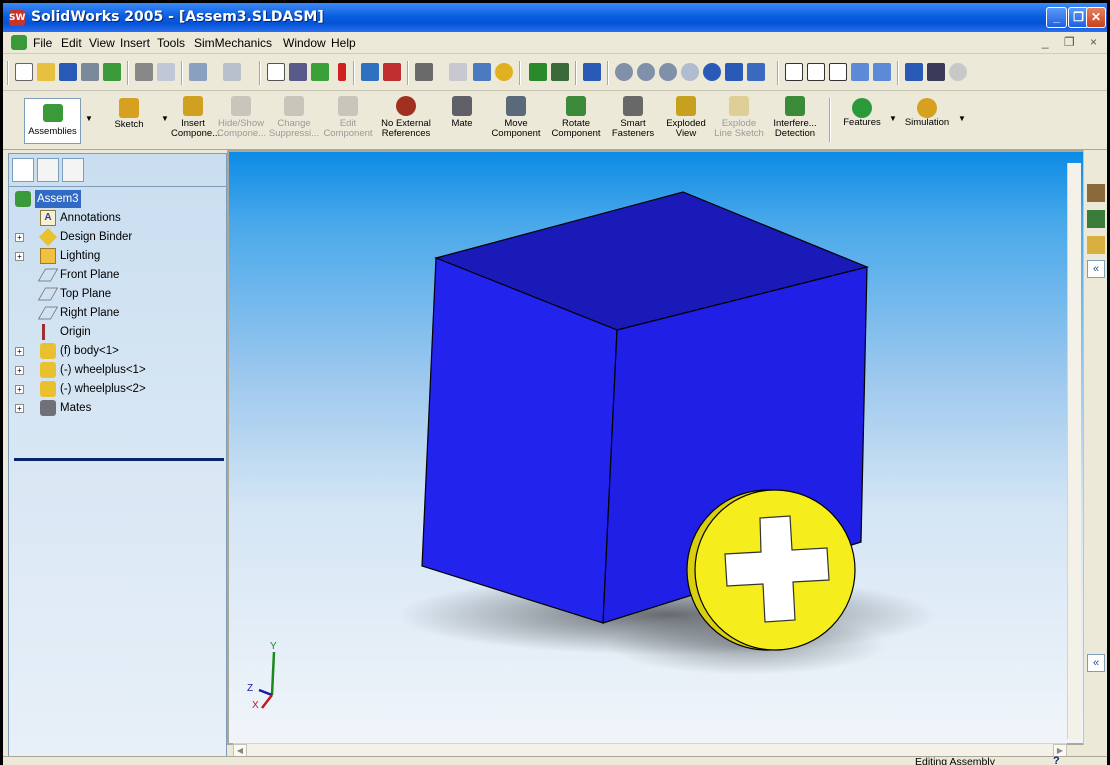 The height and width of the screenshot is (765, 1110). Describe the element at coordinates (80, 256) in the screenshot. I see `tree-item-label: Lighting` at that location.